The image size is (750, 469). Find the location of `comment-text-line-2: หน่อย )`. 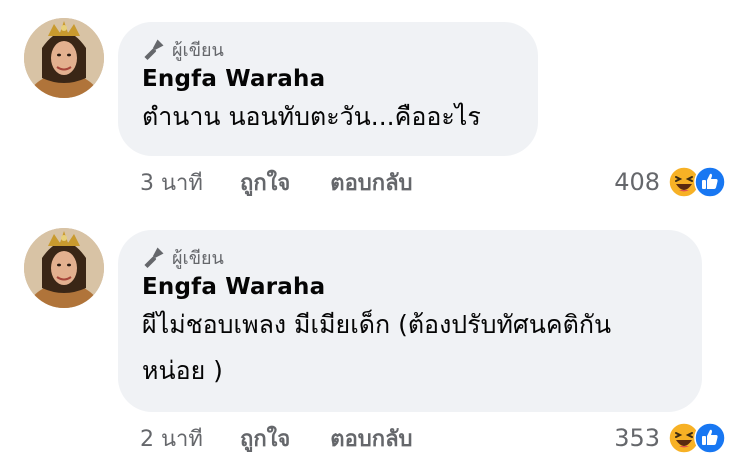

comment-text-line-2: หน่อย ) is located at coordinates (182, 370).